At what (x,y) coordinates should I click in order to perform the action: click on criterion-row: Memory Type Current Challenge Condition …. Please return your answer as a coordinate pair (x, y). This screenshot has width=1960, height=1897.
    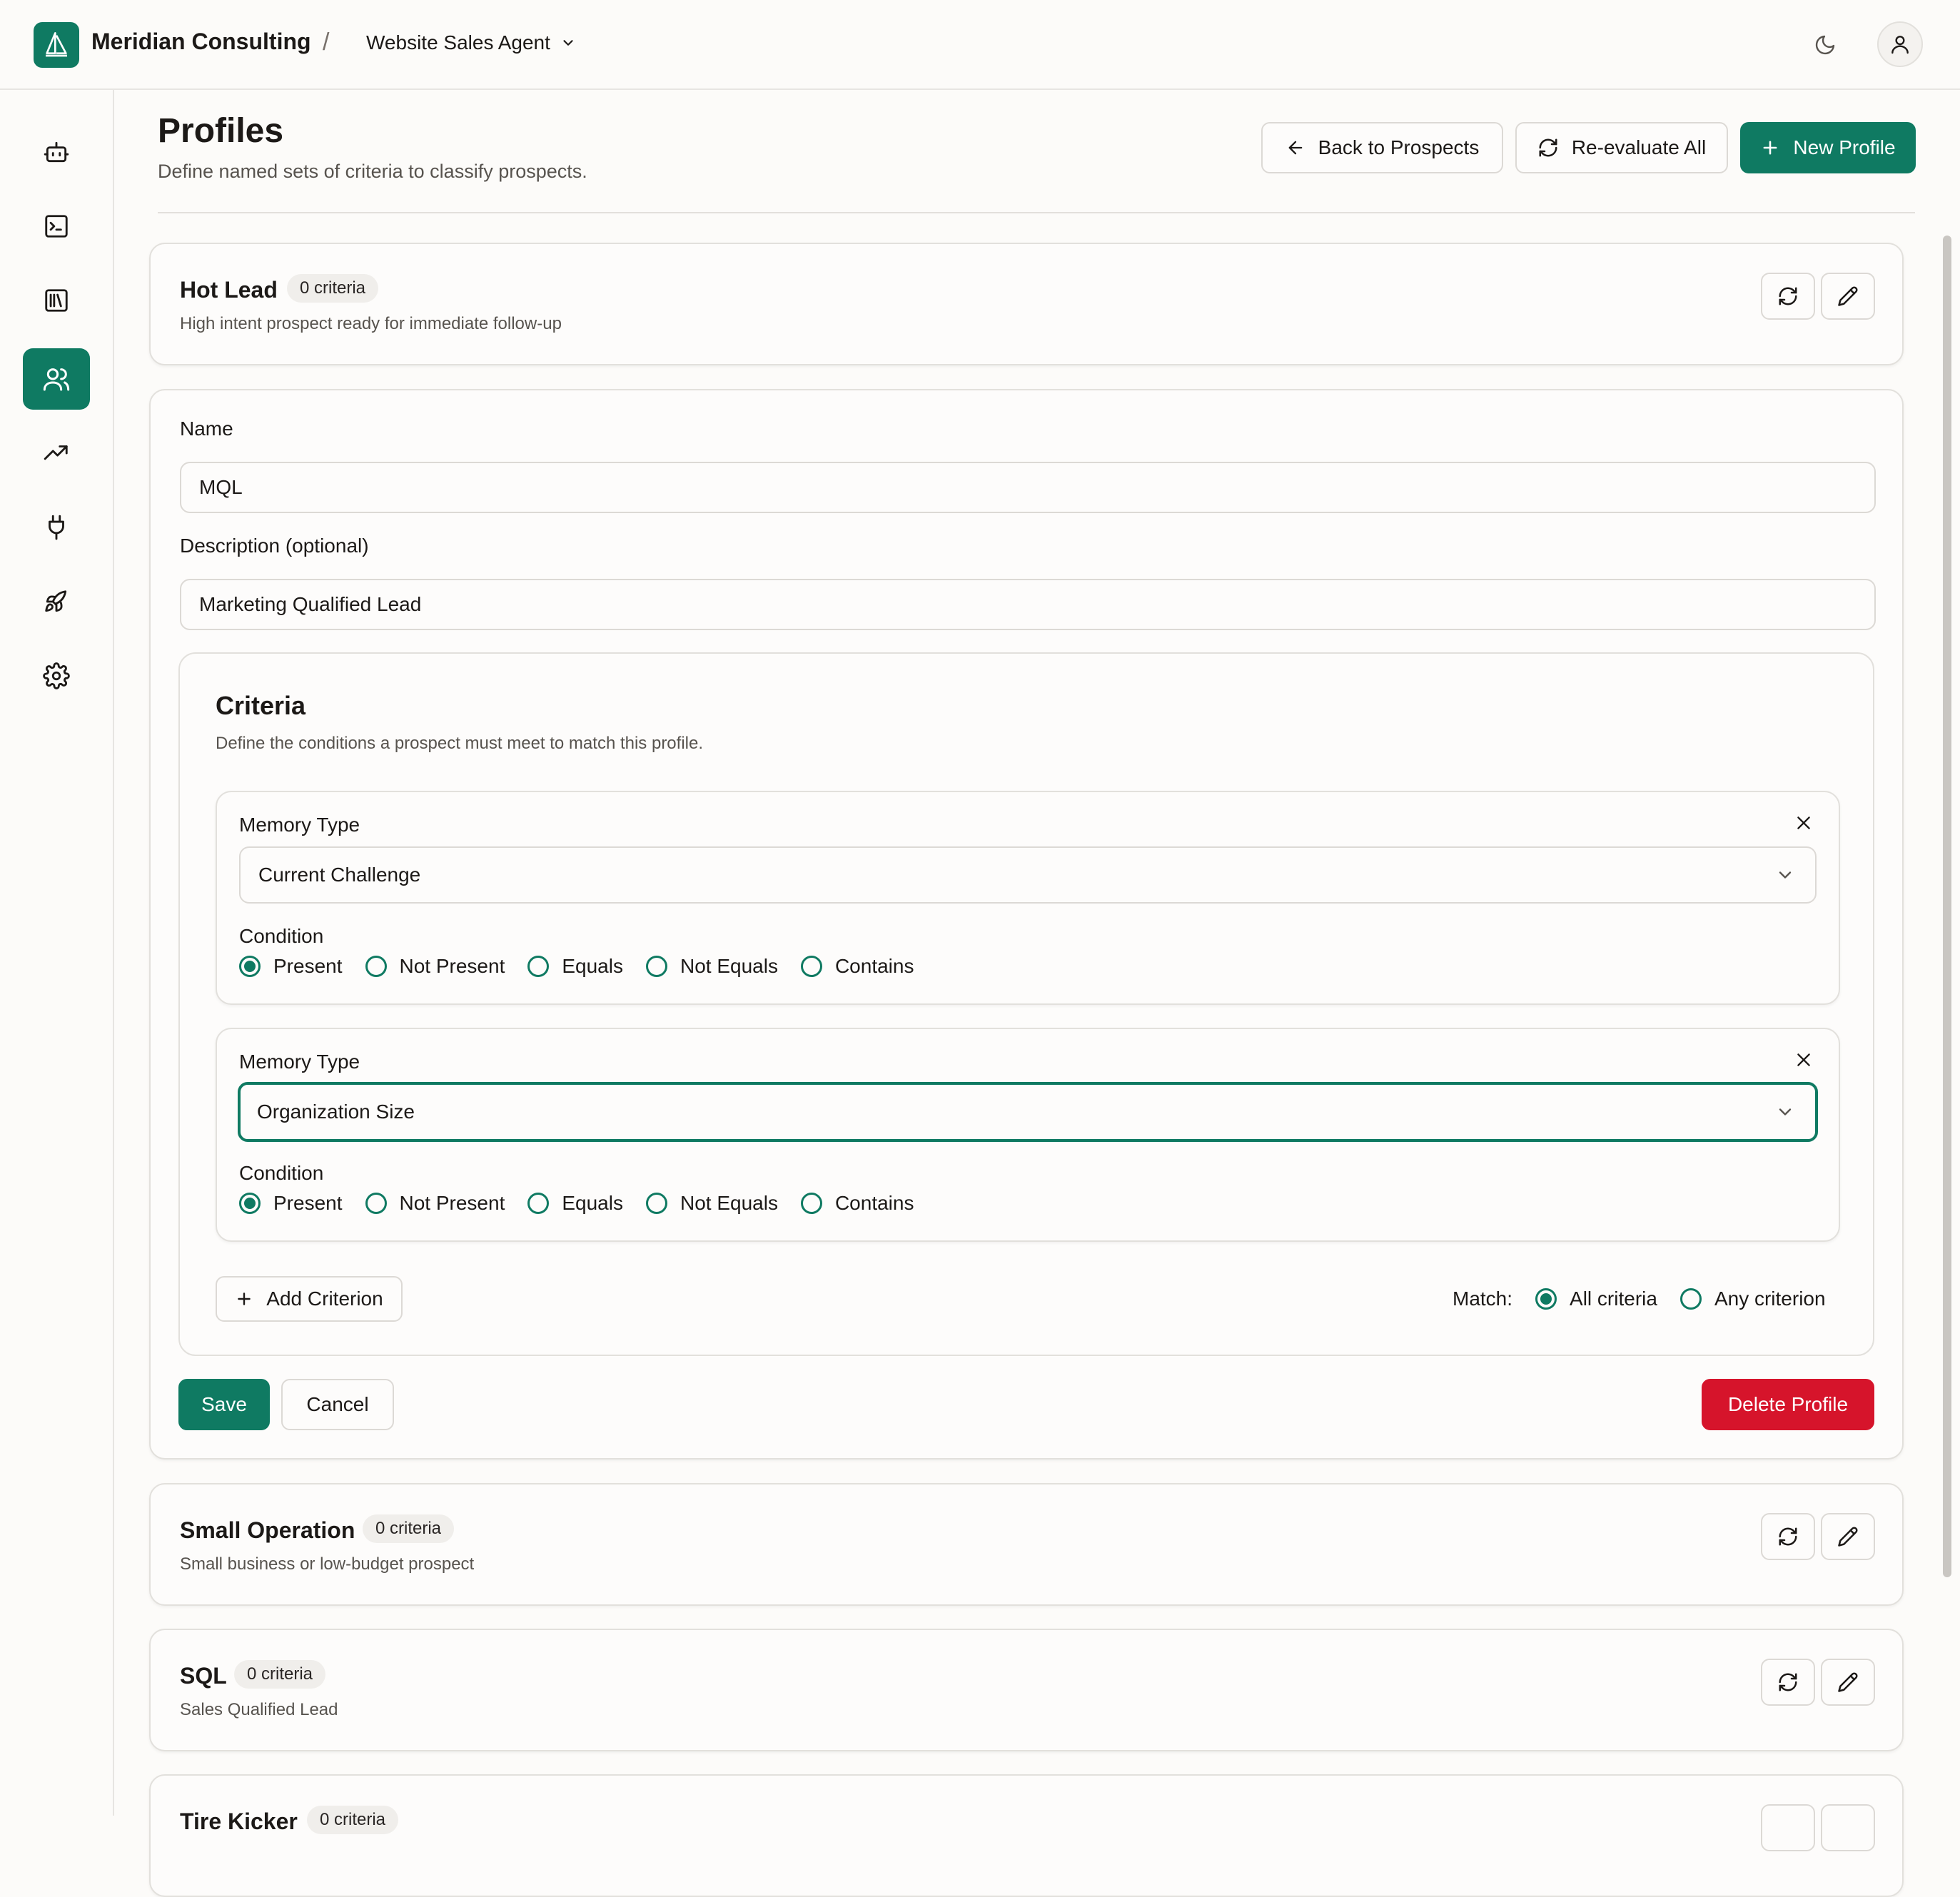
    Looking at the image, I should click on (1028, 898).